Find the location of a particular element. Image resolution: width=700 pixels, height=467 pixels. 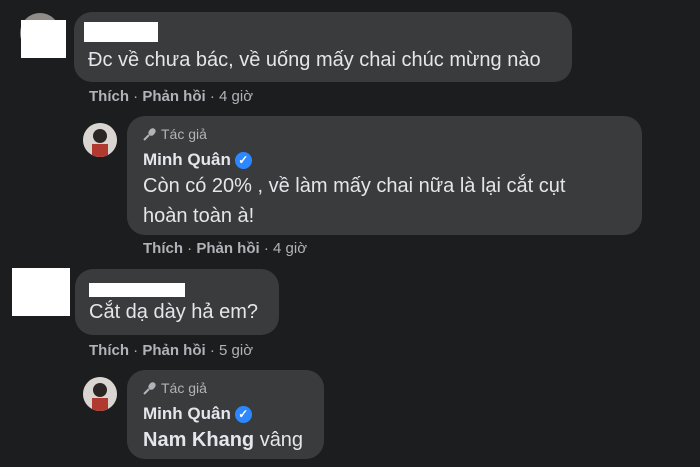

comment-actions: Thích · Phản hồi · 5 giờ is located at coordinates (171, 350).